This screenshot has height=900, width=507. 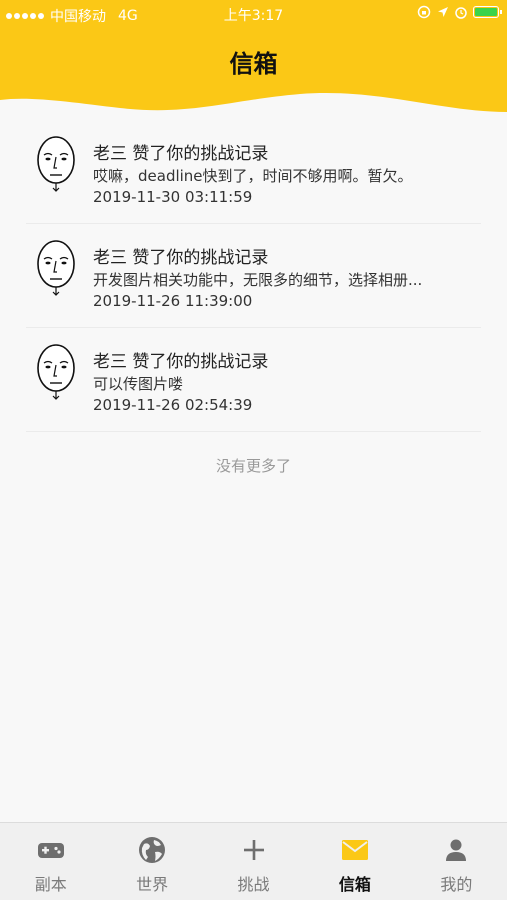 What do you see at coordinates (152, 884) in the screenshot?
I see `tab-label: 世界` at bounding box center [152, 884].